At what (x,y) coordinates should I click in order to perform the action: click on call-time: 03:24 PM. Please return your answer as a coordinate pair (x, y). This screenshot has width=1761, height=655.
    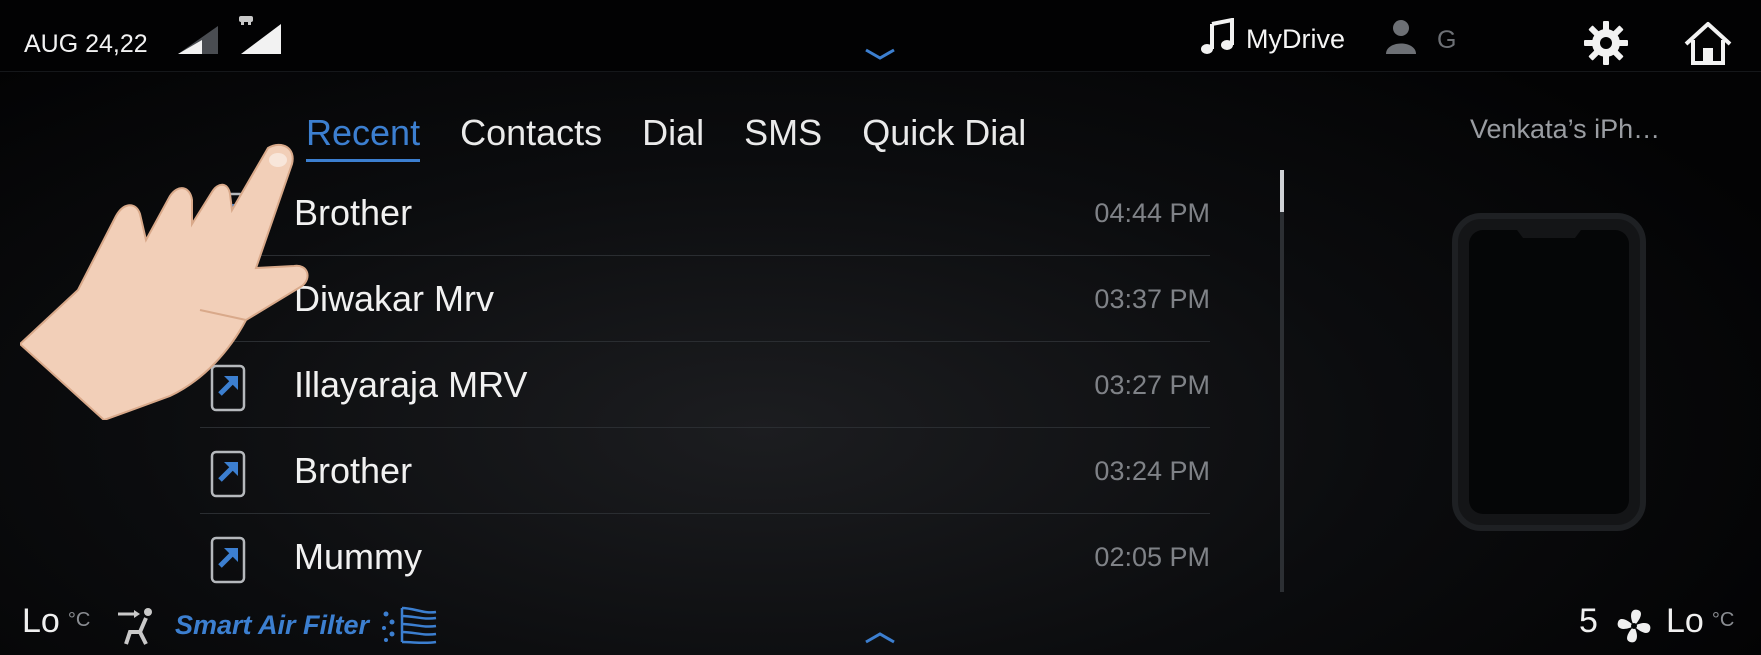
    Looking at the image, I should click on (1152, 471).